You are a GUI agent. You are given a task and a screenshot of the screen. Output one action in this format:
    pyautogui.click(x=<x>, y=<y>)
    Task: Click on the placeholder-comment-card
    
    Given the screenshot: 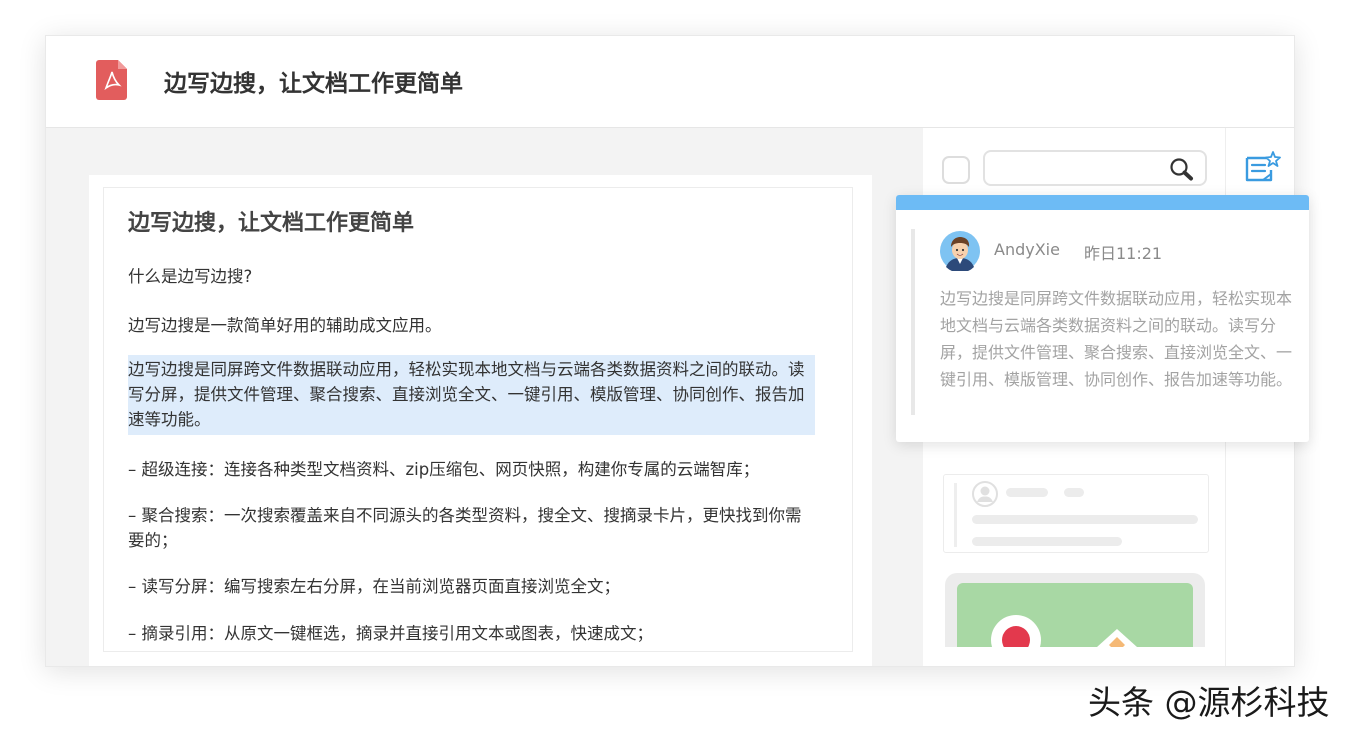 What is the action you would take?
    pyautogui.click(x=1076, y=513)
    